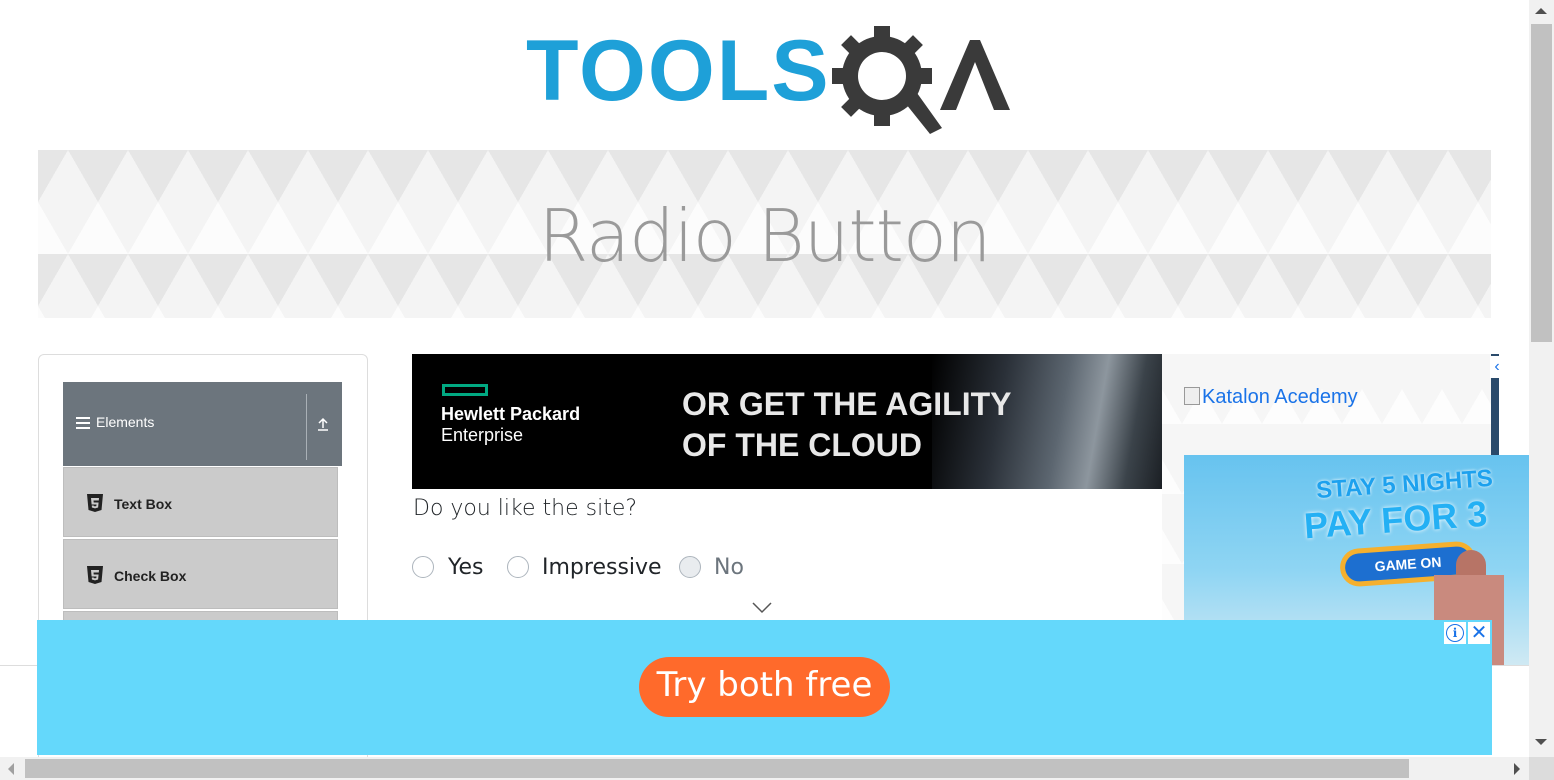 This screenshot has width=1554, height=780. What do you see at coordinates (690, 567) in the screenshot?
I see `radio-no` at bounding box center [690, 567].